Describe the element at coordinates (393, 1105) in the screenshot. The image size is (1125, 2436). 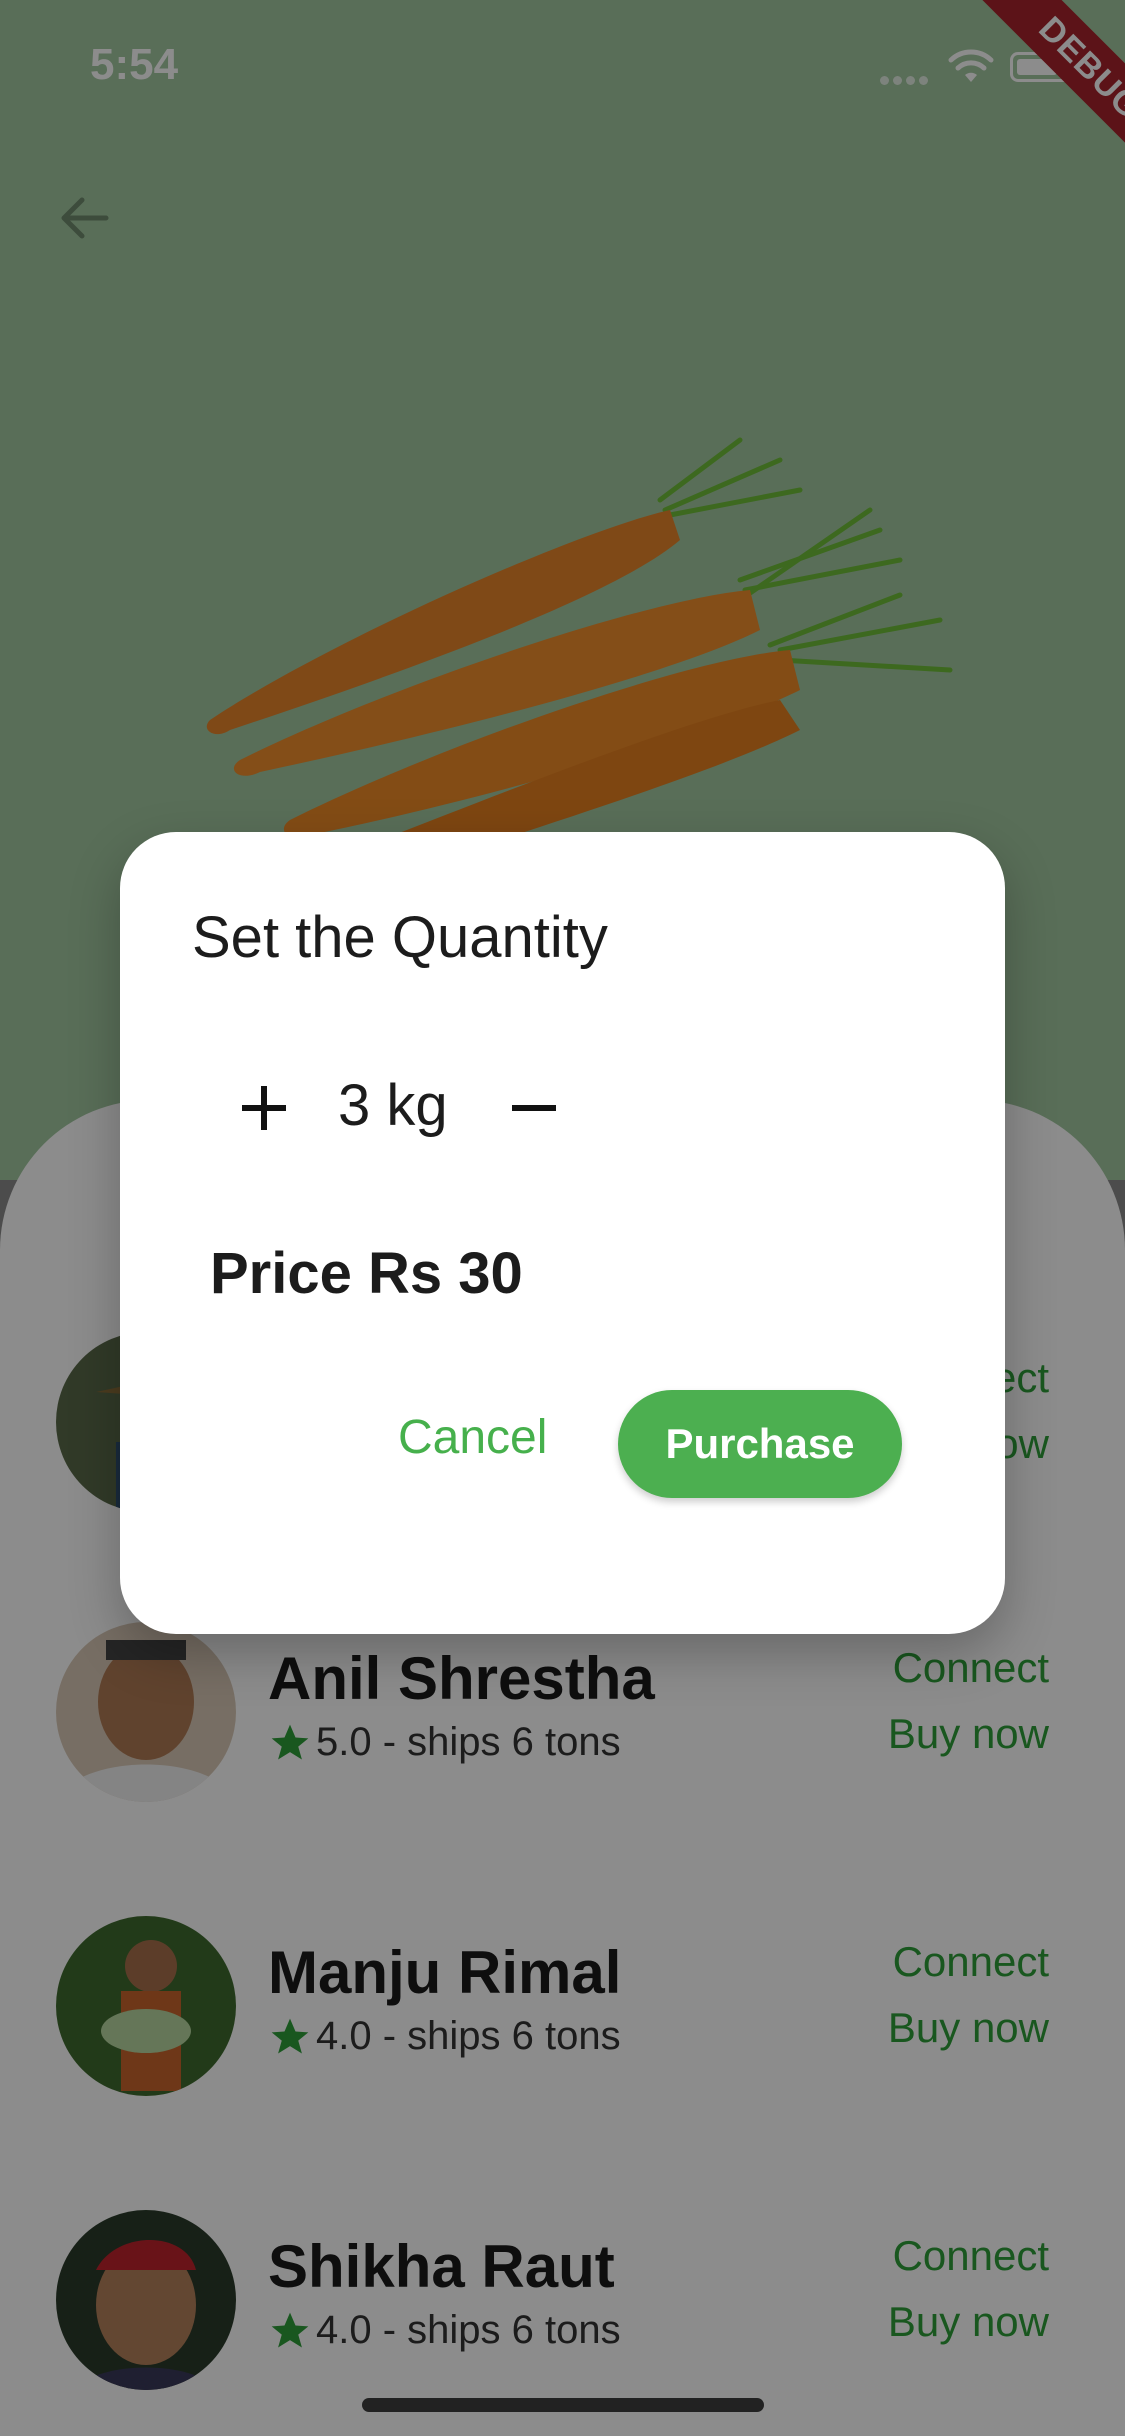
I see `quantity-value: 3 kg` at that location.